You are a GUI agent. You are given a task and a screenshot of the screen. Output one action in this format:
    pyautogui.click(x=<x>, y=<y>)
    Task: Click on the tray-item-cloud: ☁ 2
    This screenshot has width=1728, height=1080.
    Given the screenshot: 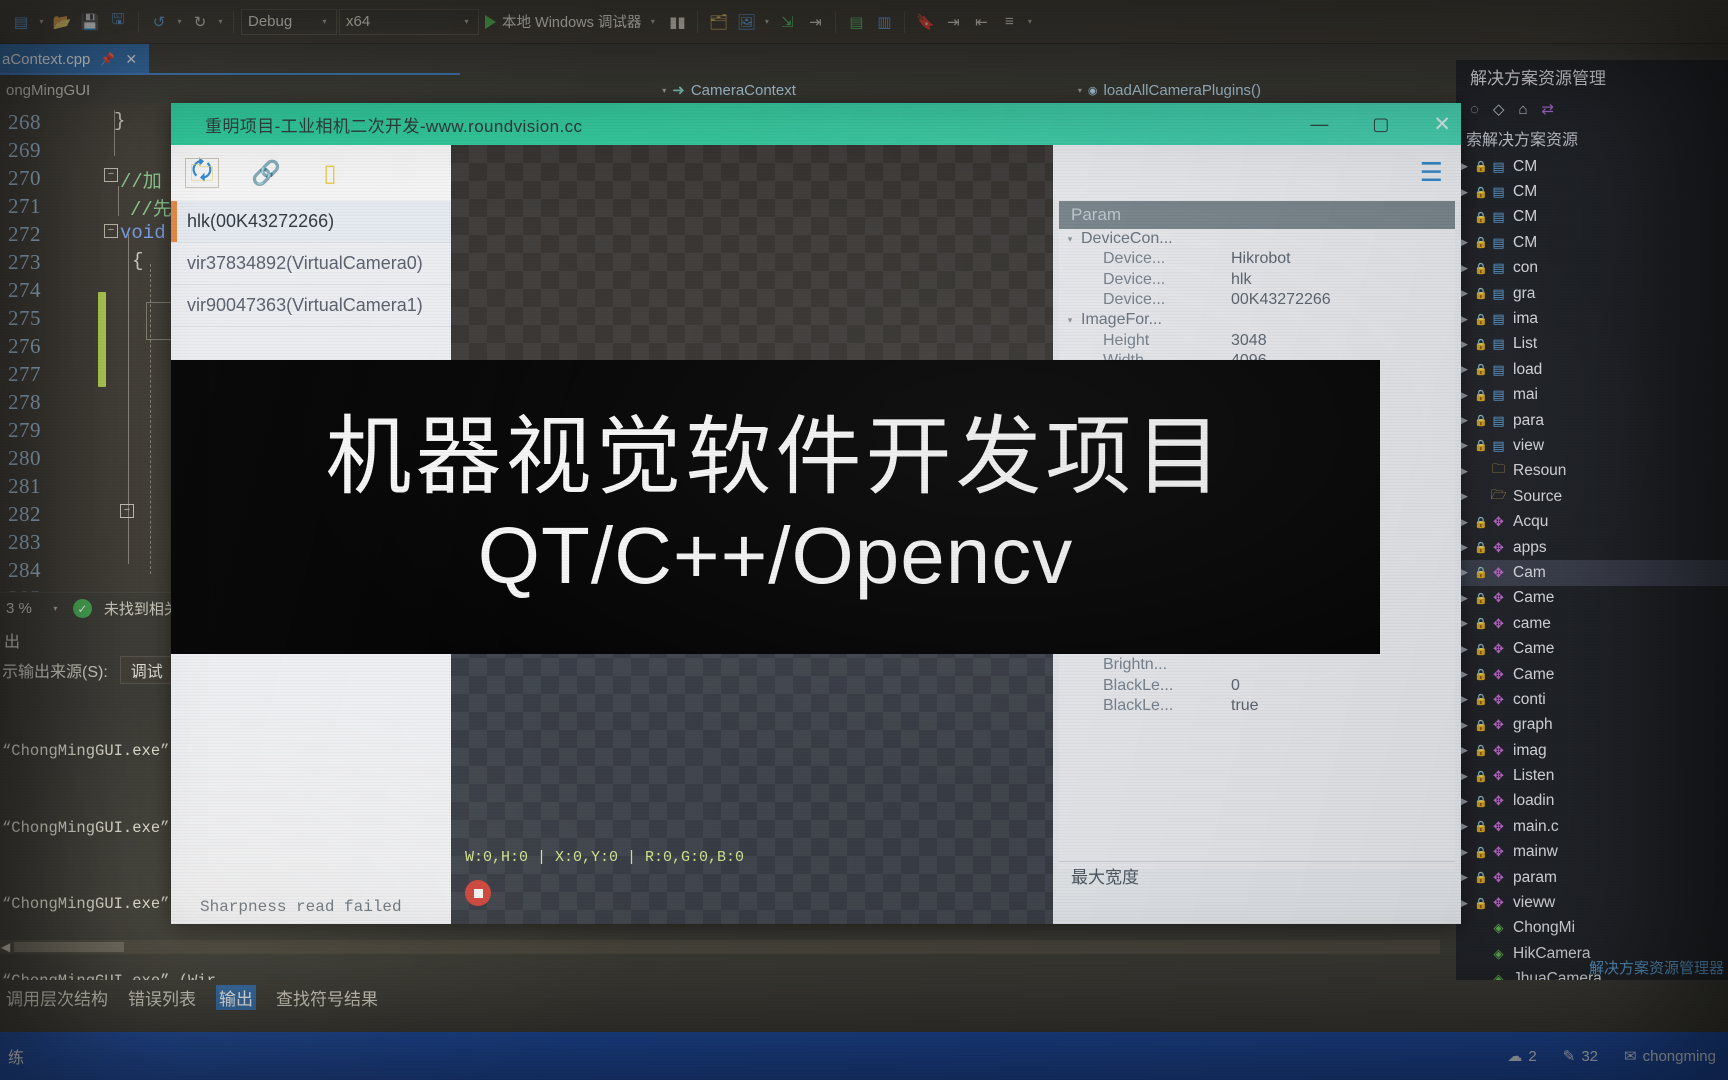 What is the action you would take?
    pyautogui.click(x=1521, y=1056)
    